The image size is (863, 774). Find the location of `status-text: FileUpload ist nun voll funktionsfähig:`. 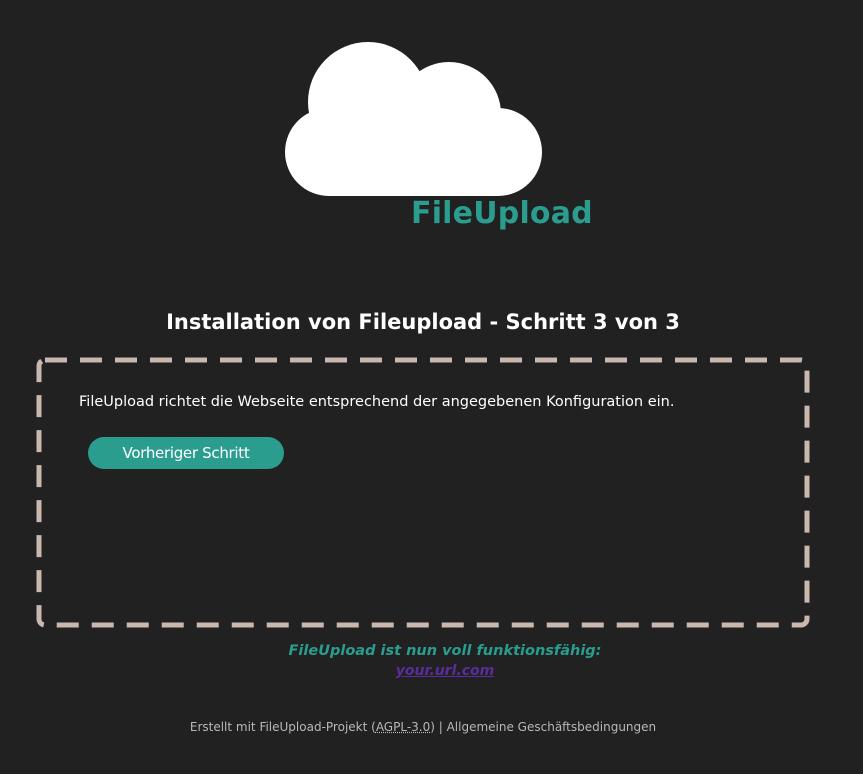

status-text: FileUpload ist nun voll funktionsfähig: is located at coordinates (445, 651).